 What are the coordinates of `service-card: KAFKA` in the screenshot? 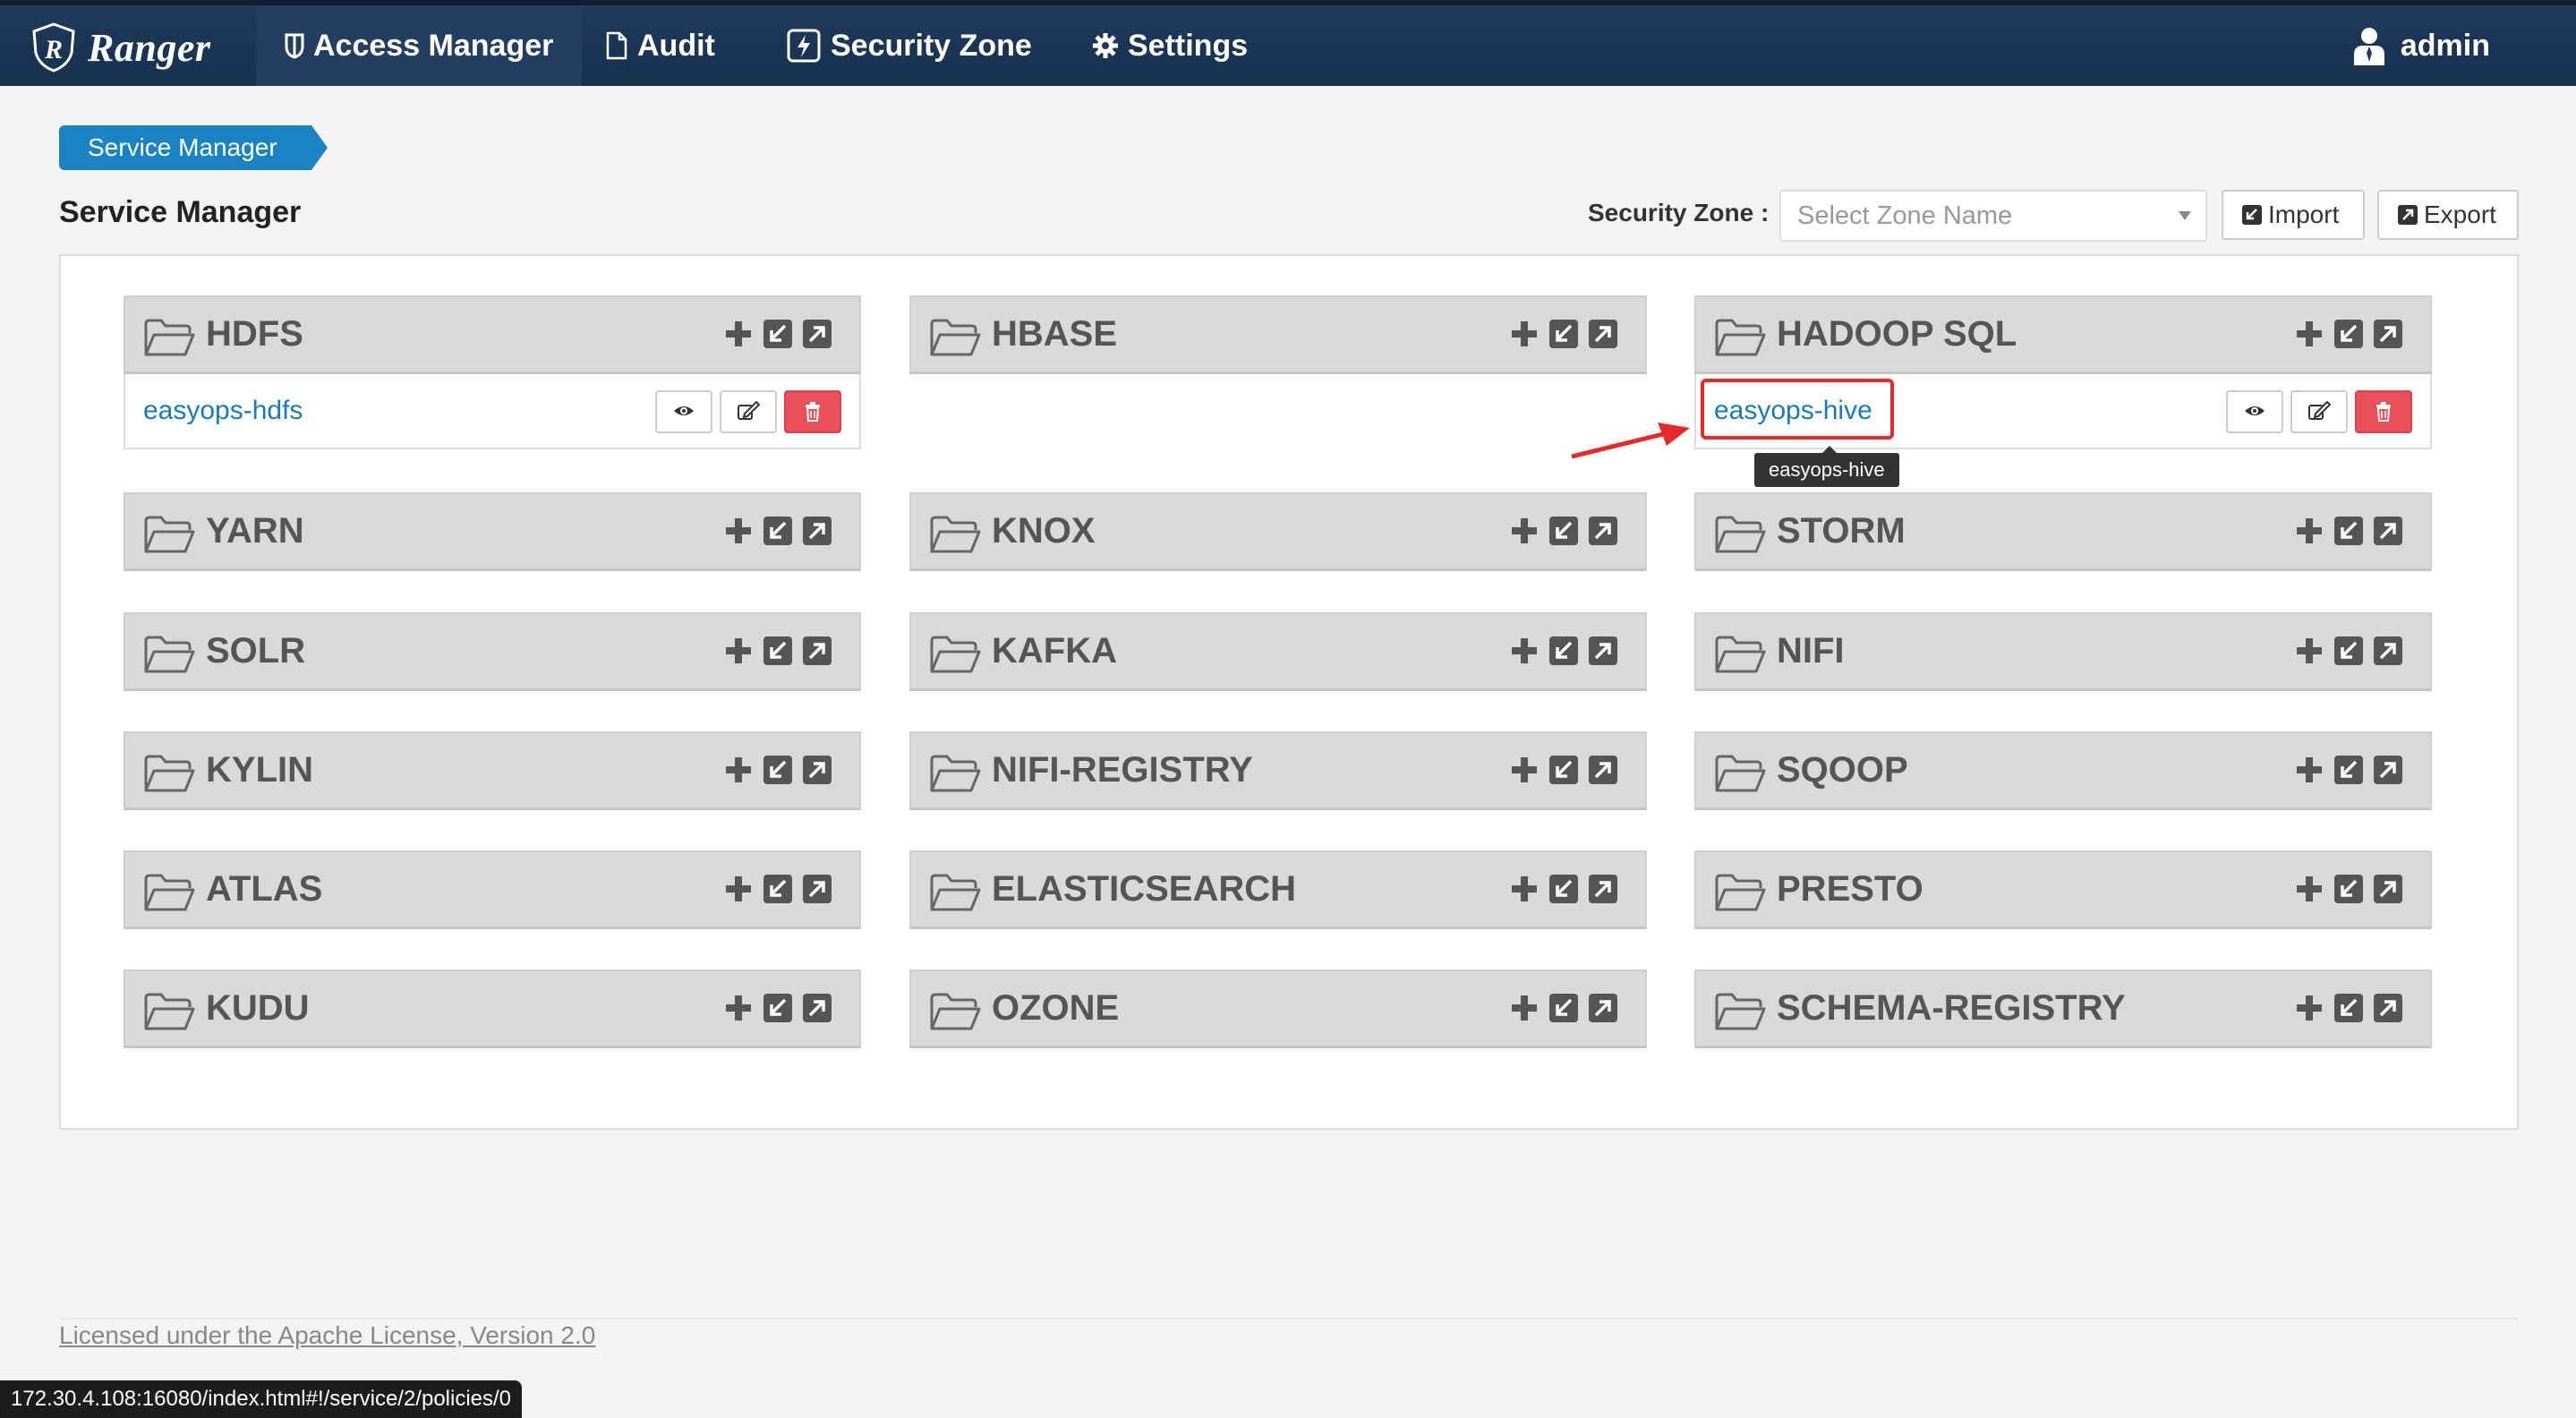 It's located at (1278, 651).